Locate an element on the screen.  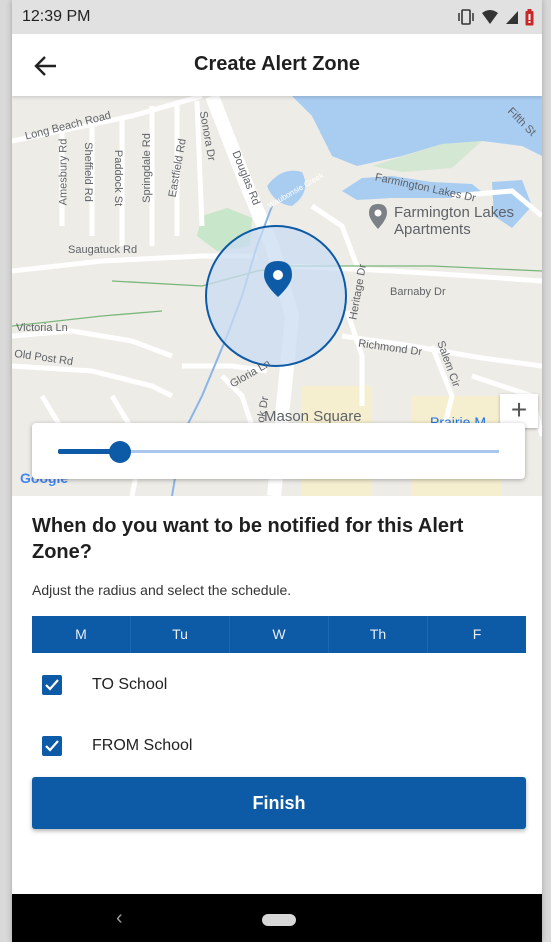
day-tab-tuesday: Tu is located at coordinates (180, 634).